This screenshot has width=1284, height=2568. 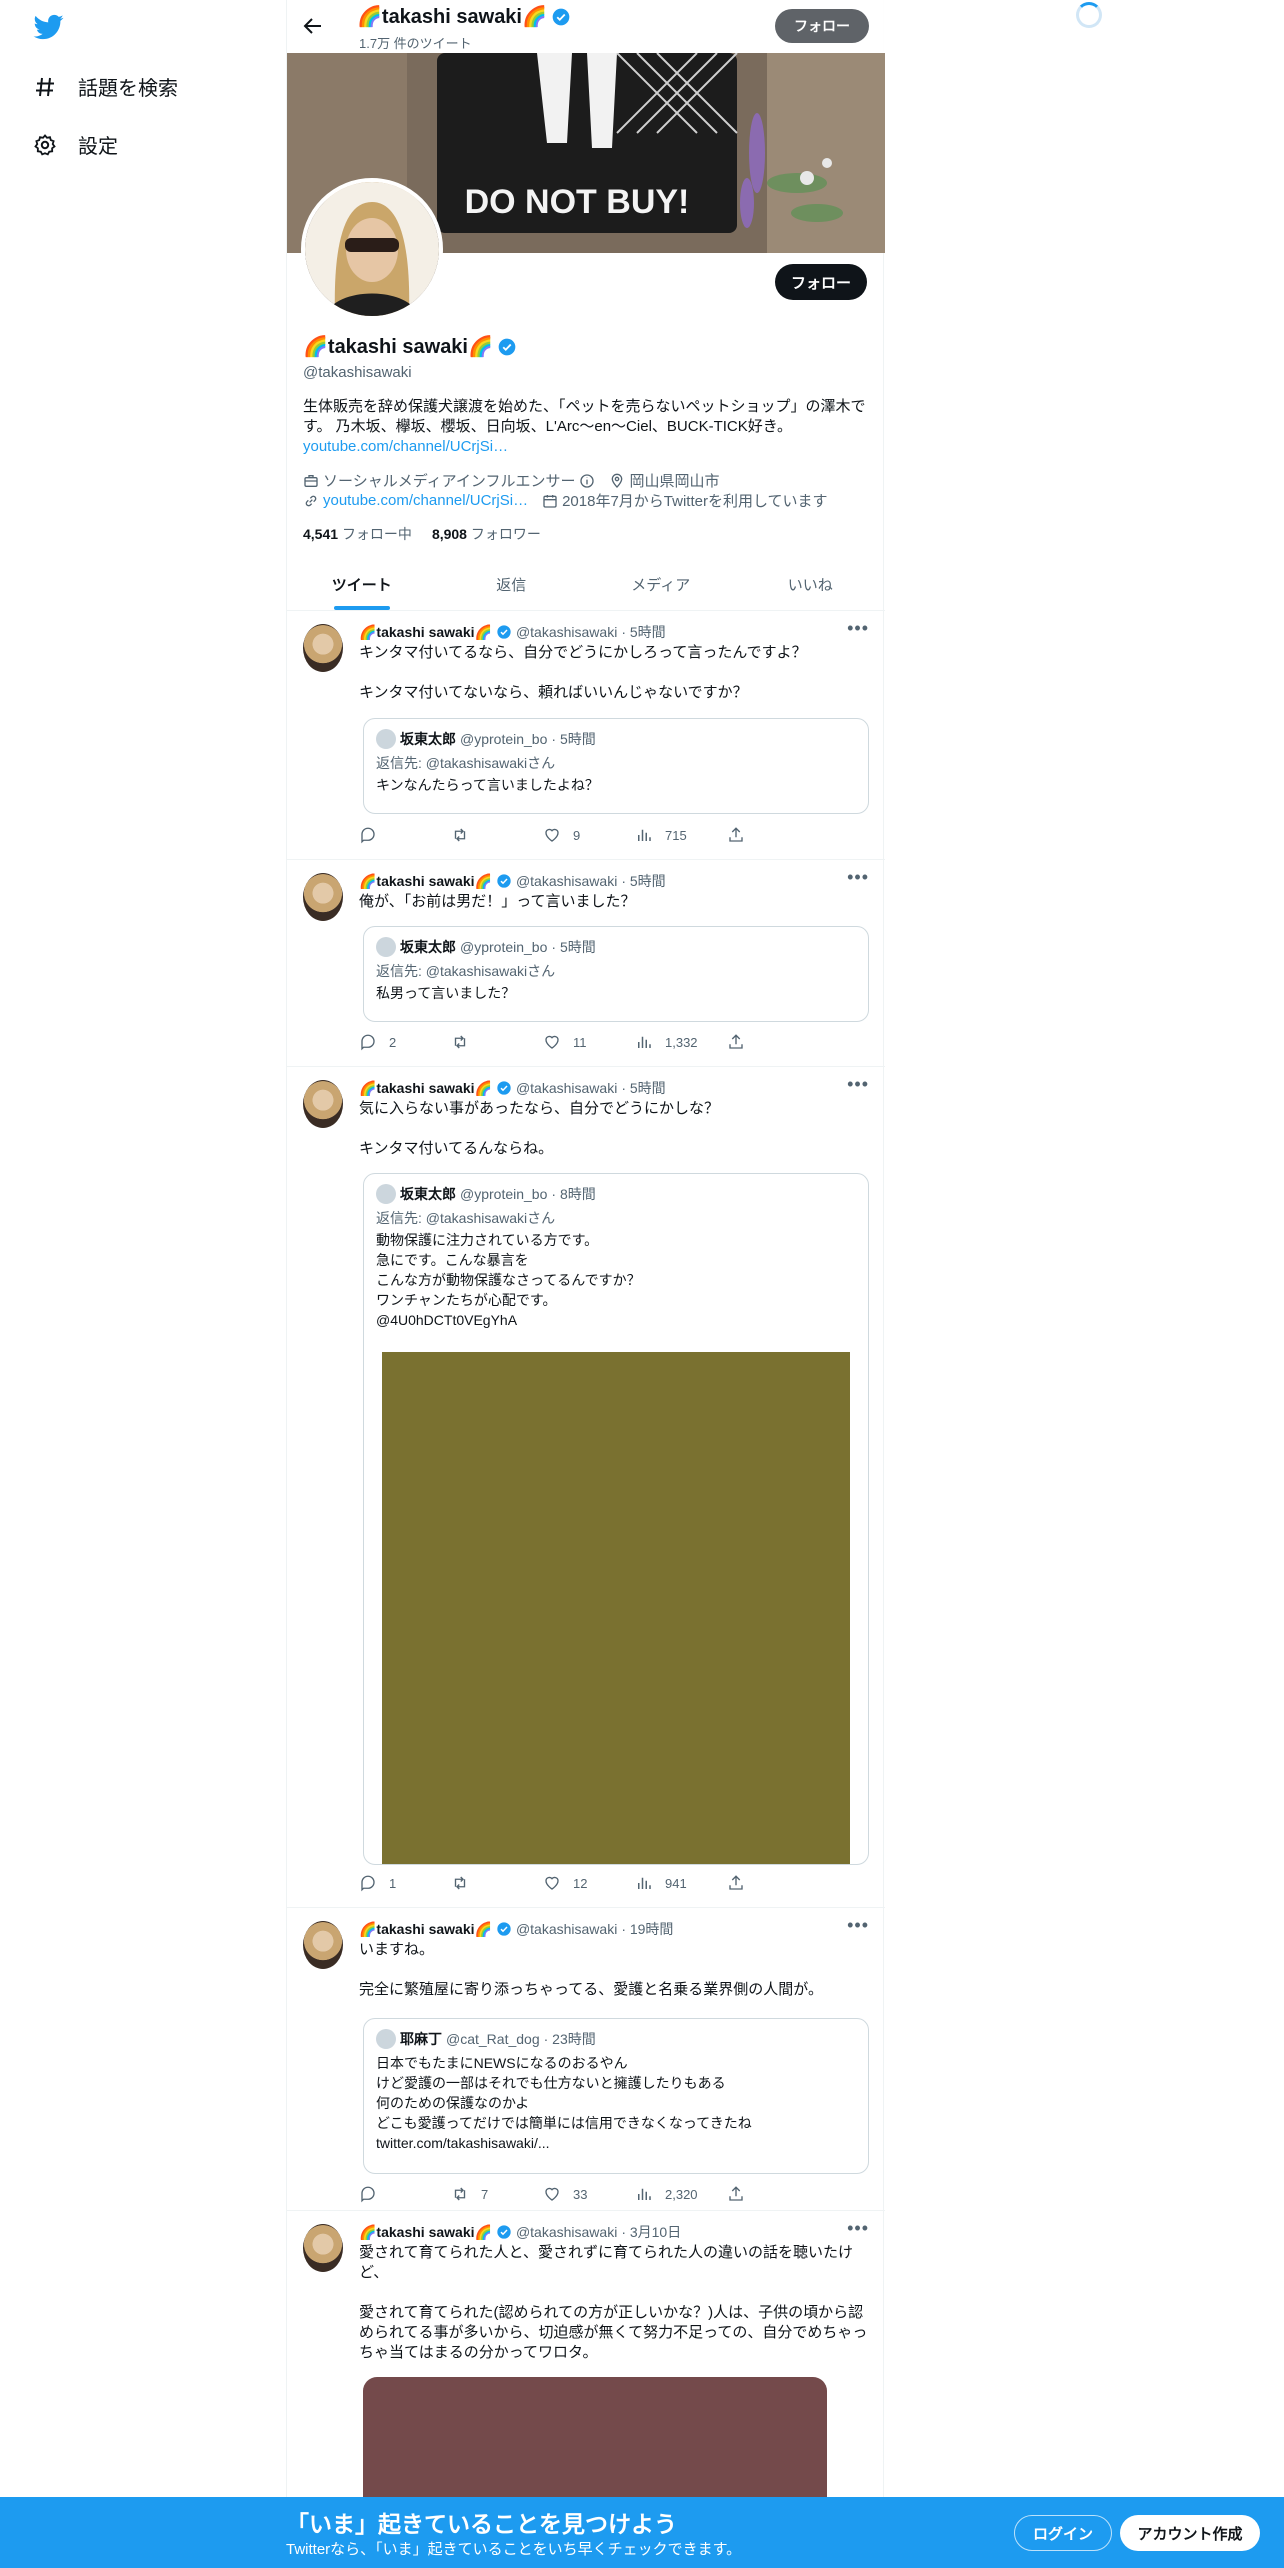 I want to click on banner-sign-text: DO NOT BUY!, so click(x=577, y=202).